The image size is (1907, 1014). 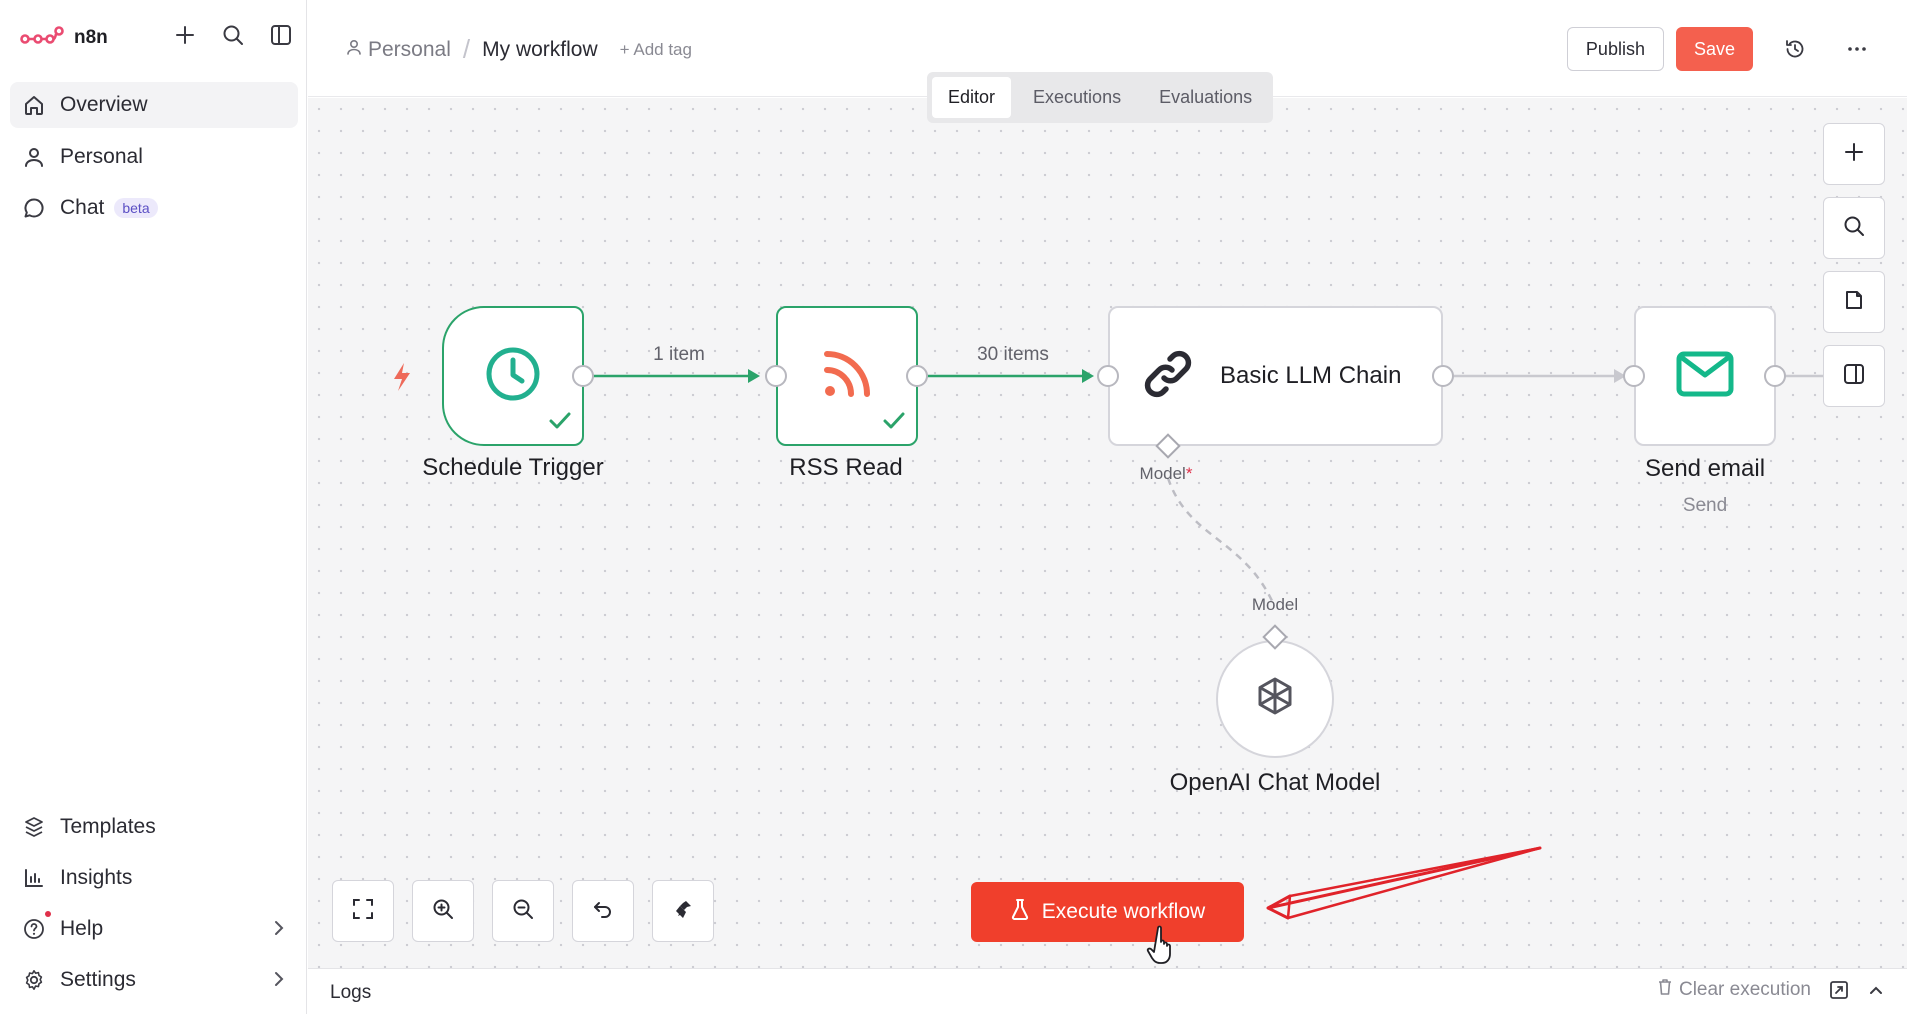 I want to click on node-send-email, so click(x=1705, y=376).